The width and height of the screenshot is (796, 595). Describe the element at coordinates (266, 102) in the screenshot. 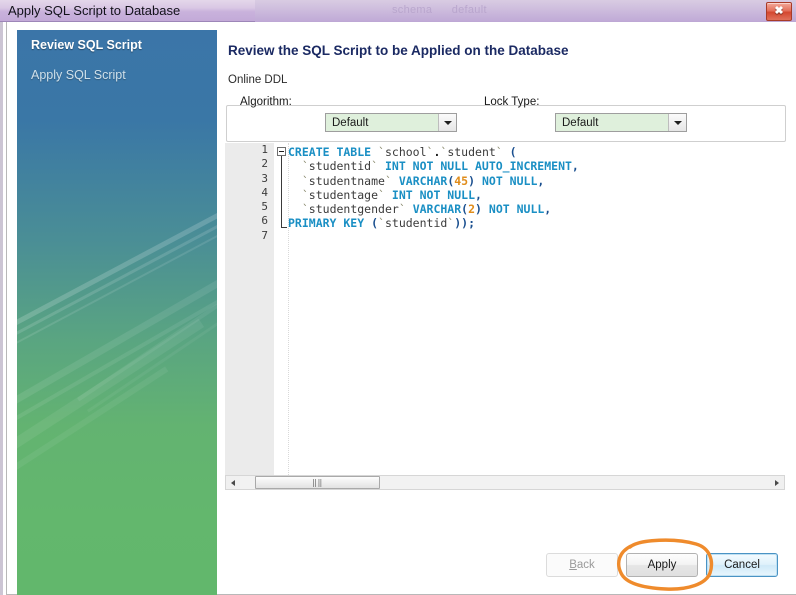

I see `algorithm-label: Algorithm:` at that location.